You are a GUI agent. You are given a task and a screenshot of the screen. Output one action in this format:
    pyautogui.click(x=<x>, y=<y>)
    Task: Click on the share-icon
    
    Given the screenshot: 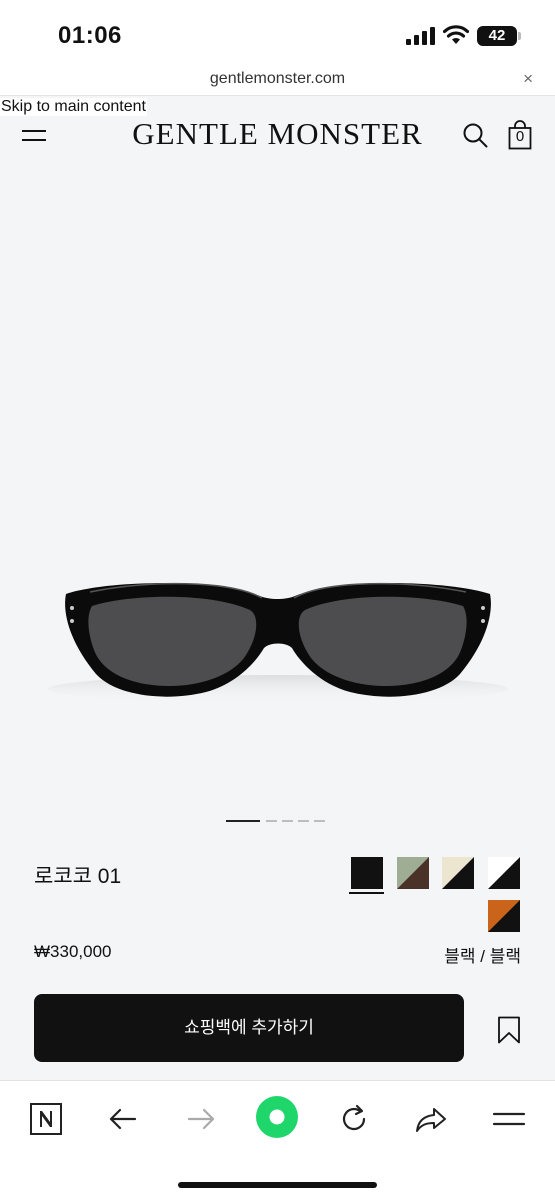 What is the action you would take?
    pyautogui.click(x=431, y=1119)
    